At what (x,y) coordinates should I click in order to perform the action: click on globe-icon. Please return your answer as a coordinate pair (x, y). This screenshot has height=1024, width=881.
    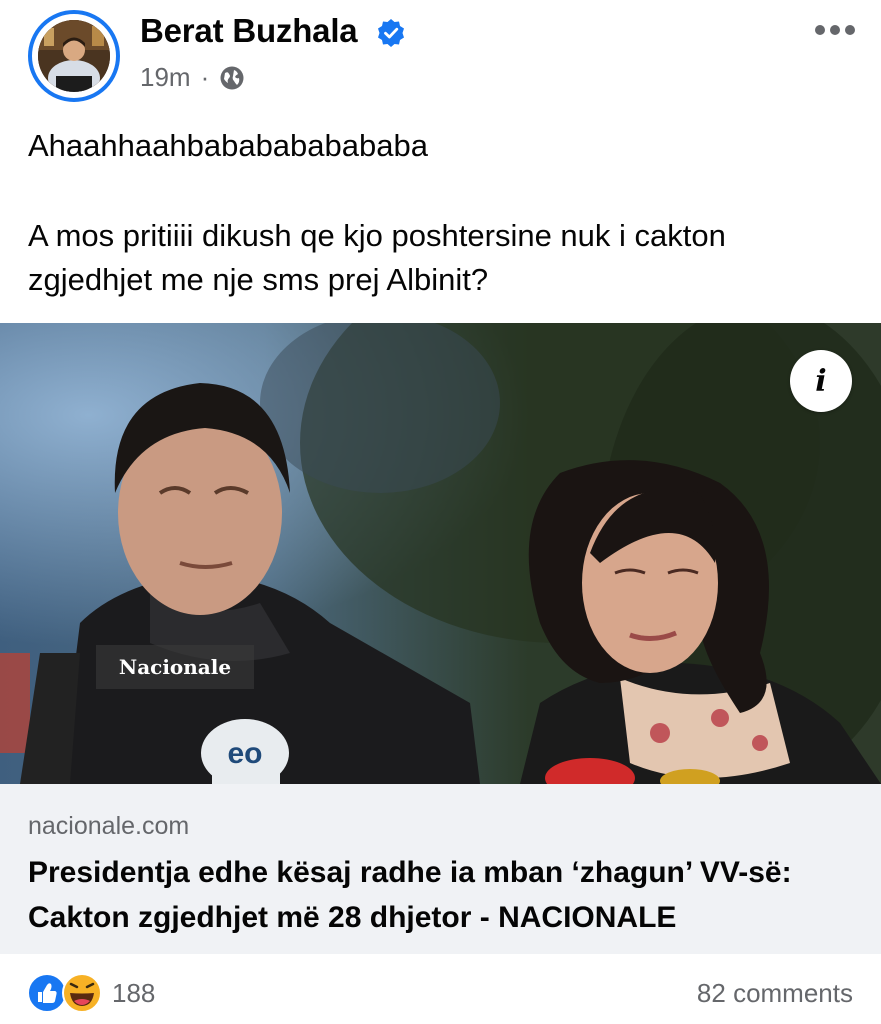
    Looking at the image, I should click on (232, 78).